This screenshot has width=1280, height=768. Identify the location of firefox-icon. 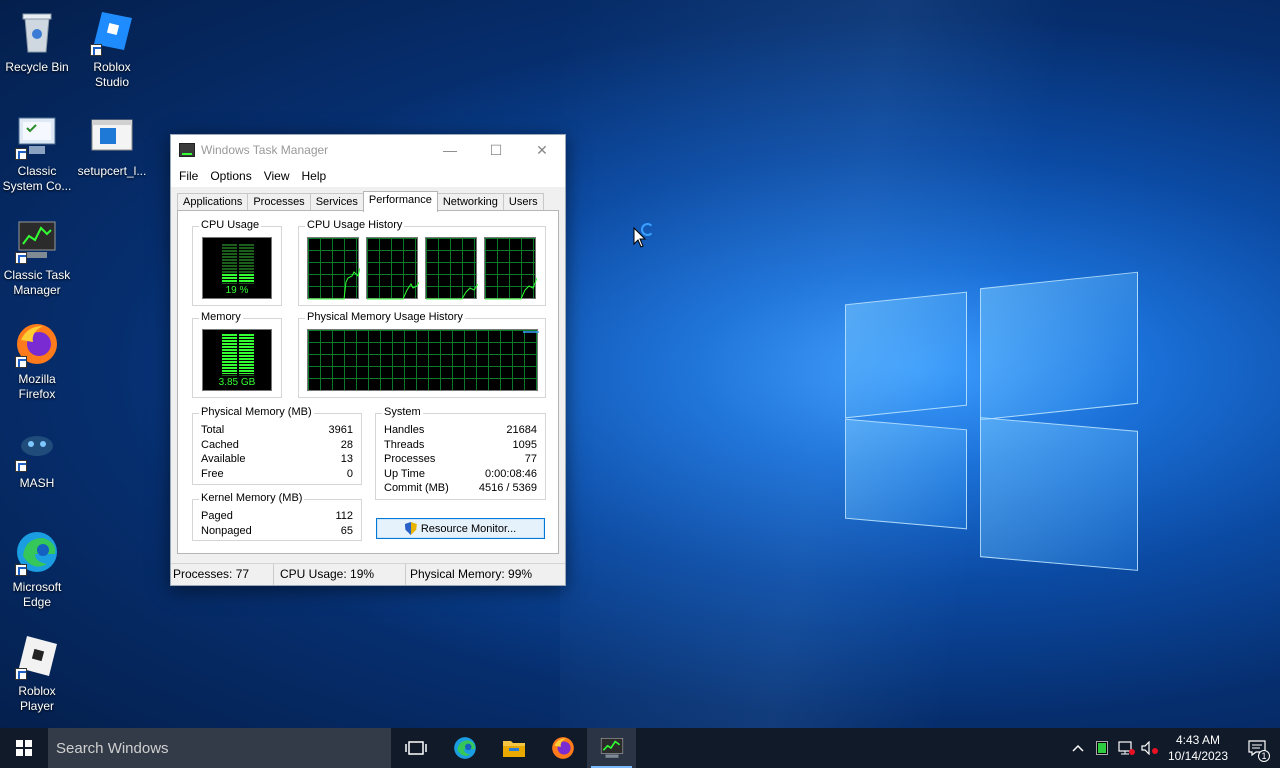
(37, 344).